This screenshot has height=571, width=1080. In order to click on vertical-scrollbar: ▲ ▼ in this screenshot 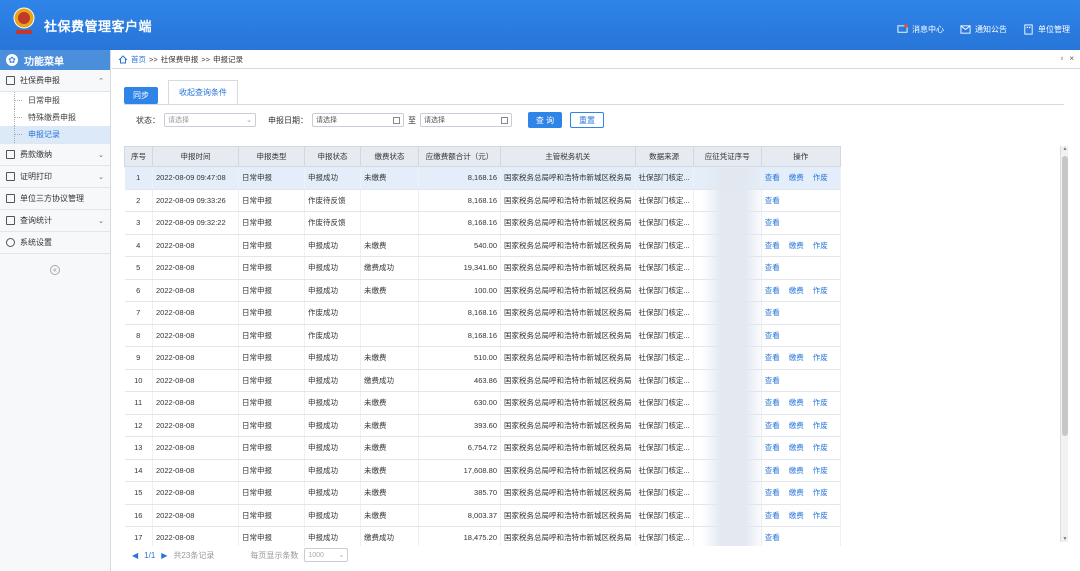, I will do `click(1064, 344)`.